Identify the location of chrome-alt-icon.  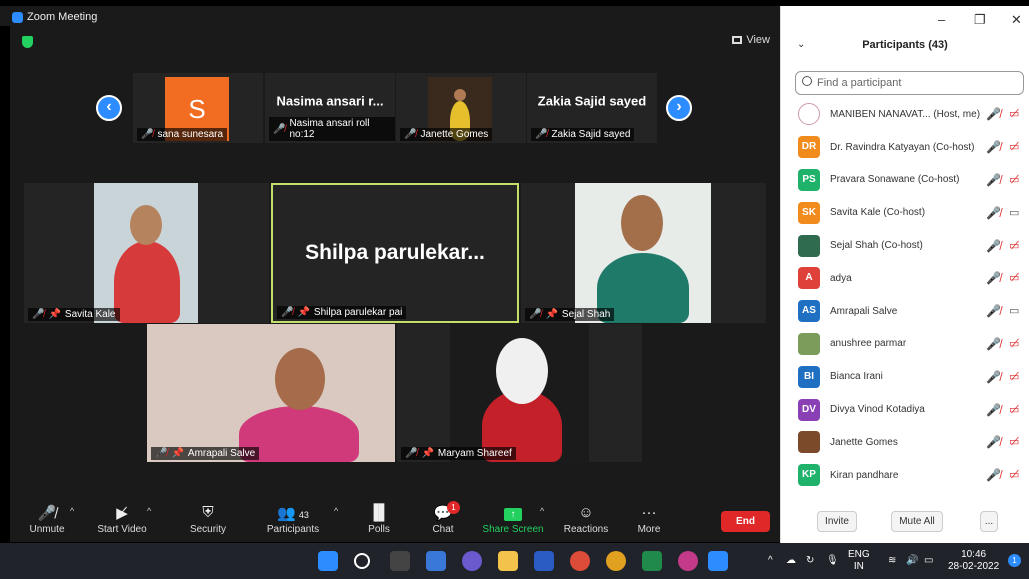
(688, 561).